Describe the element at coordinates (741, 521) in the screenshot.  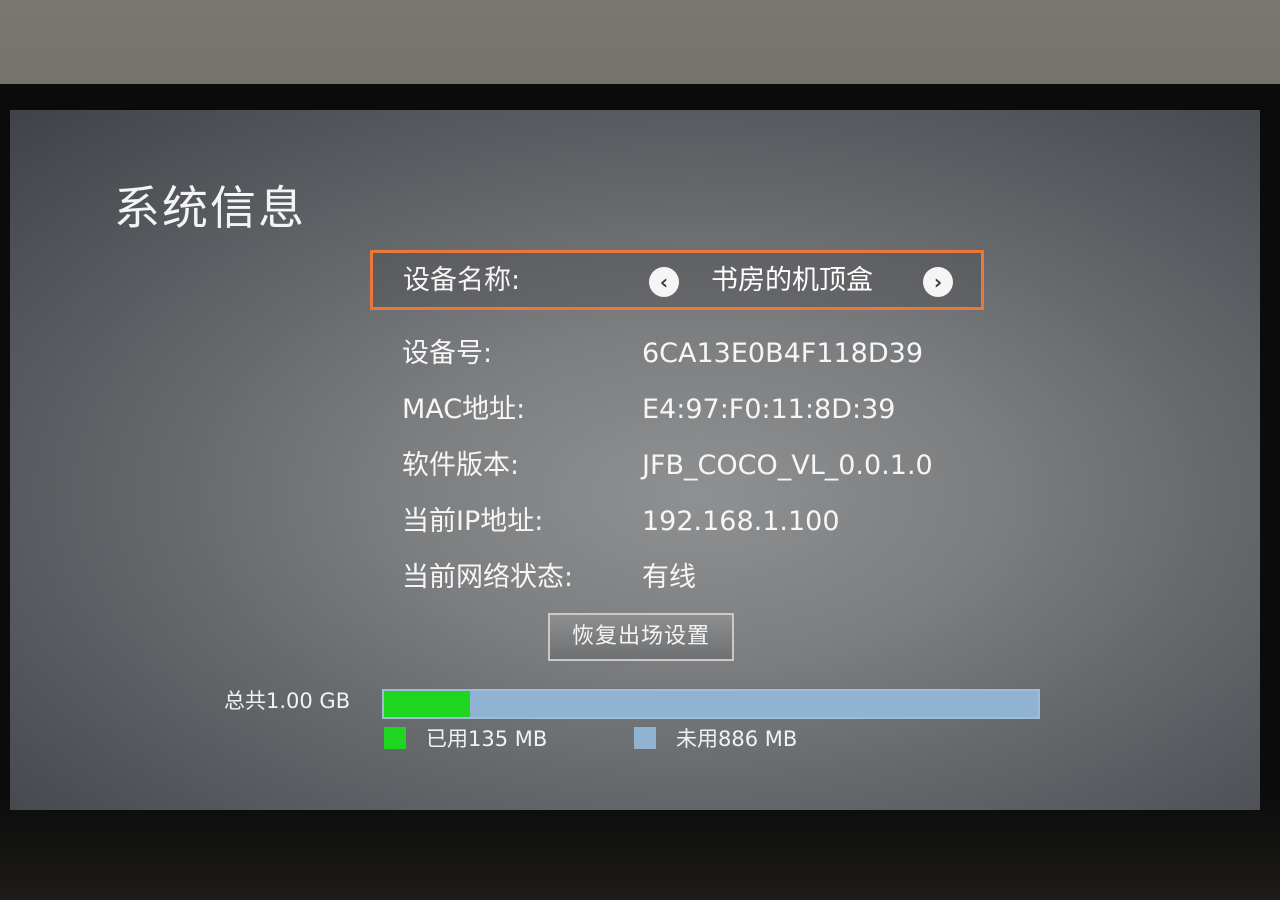
I see `ip-value: 192.168.1.100` at that location.